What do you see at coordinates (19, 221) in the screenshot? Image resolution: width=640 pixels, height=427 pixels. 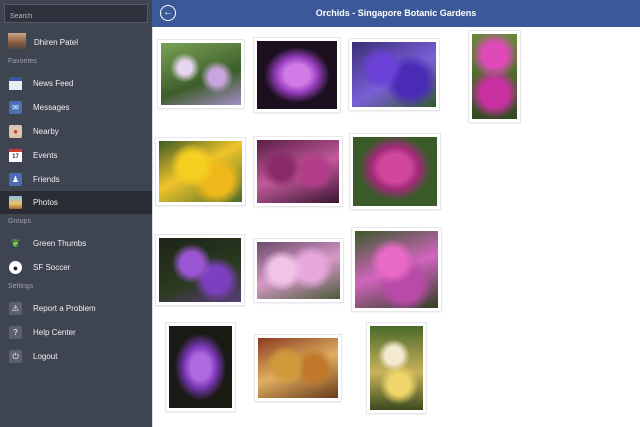 I see `groups-header: Groups` at bounding box center [19, 221].